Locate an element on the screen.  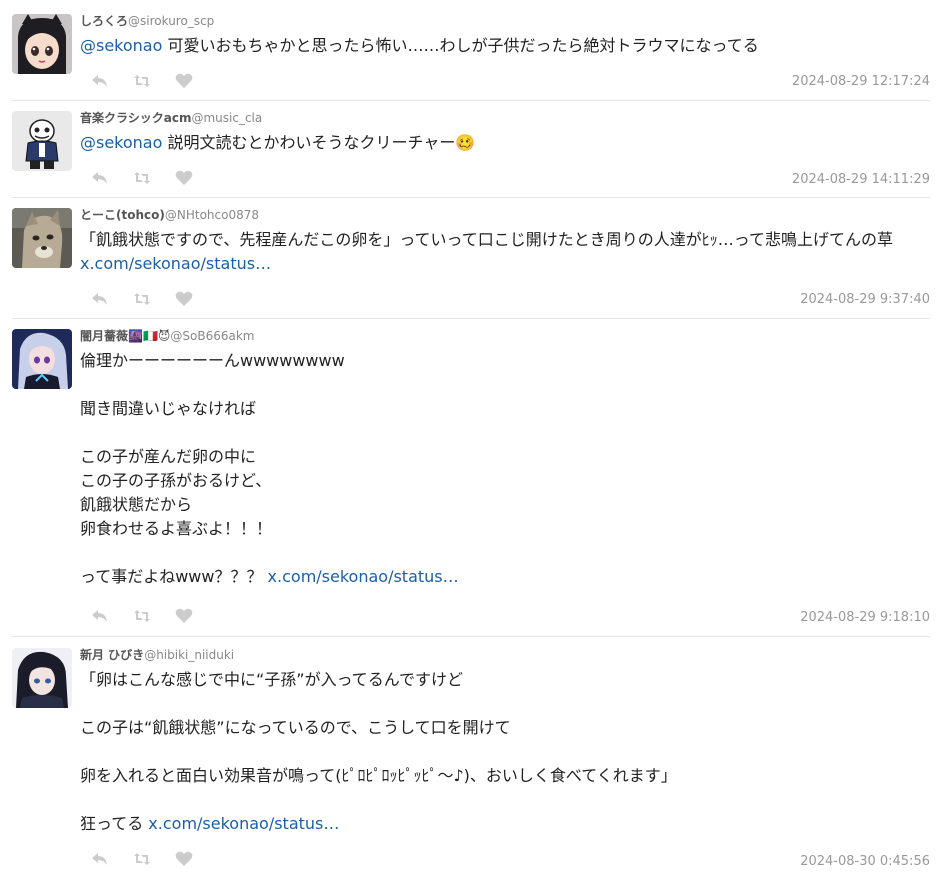
tweet-header: しろくろ@sirokuro_scp is located at coordinates (147, 20).